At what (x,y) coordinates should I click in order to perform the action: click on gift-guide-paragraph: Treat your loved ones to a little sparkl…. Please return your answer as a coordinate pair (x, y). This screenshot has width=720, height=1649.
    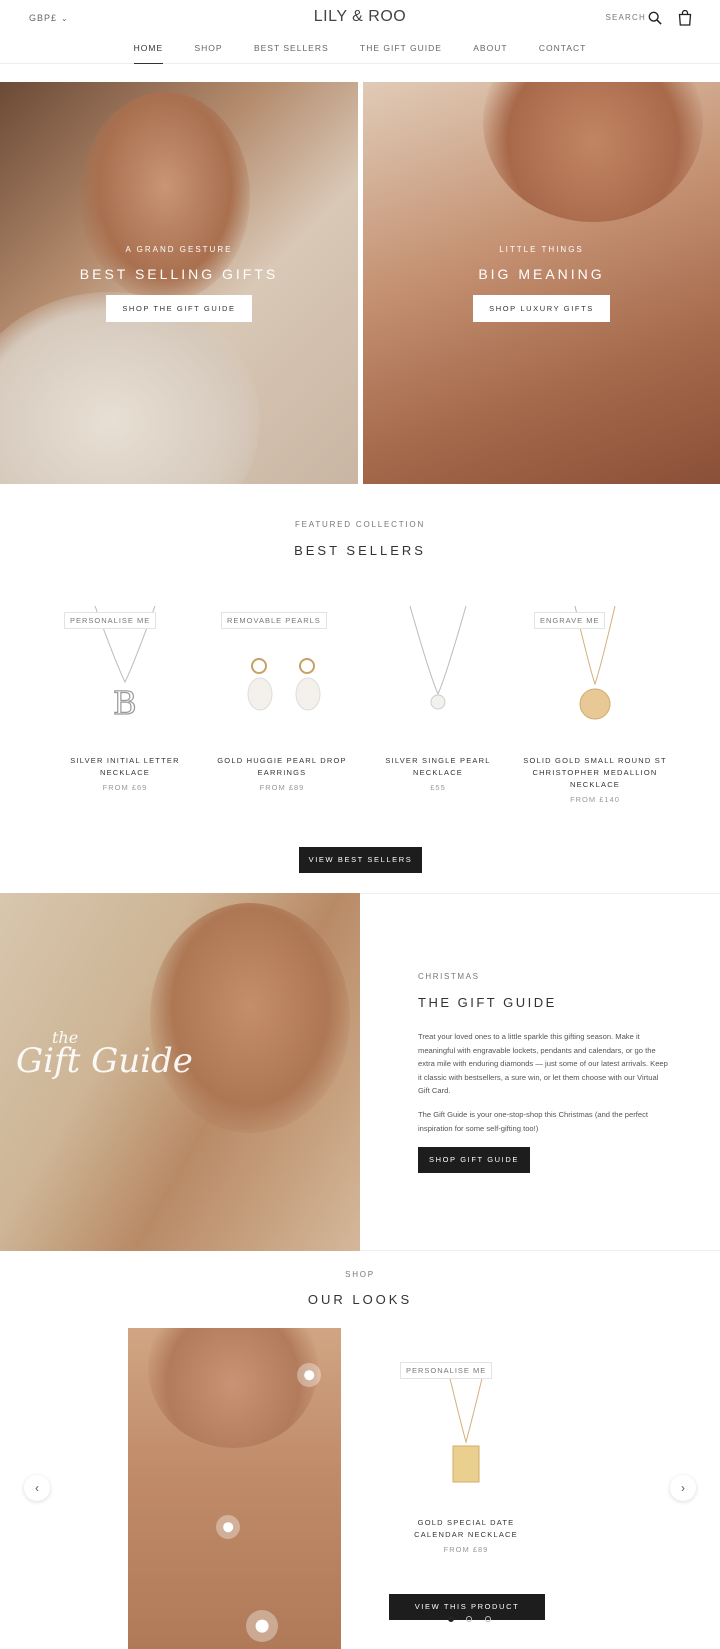
    Looking at the image, I should click on (543, 1063).